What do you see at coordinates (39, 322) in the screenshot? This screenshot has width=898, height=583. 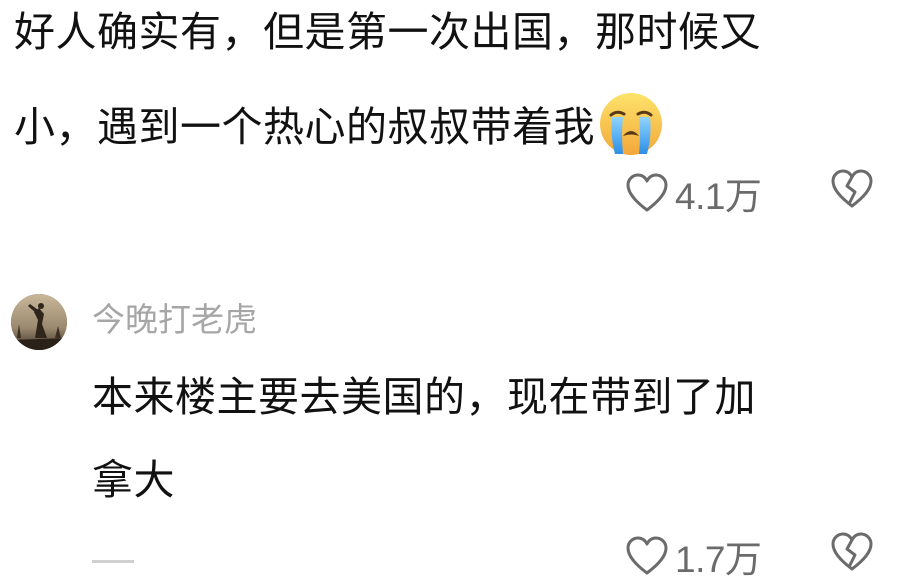 I see `avatar` at bounding box center [39, 322].